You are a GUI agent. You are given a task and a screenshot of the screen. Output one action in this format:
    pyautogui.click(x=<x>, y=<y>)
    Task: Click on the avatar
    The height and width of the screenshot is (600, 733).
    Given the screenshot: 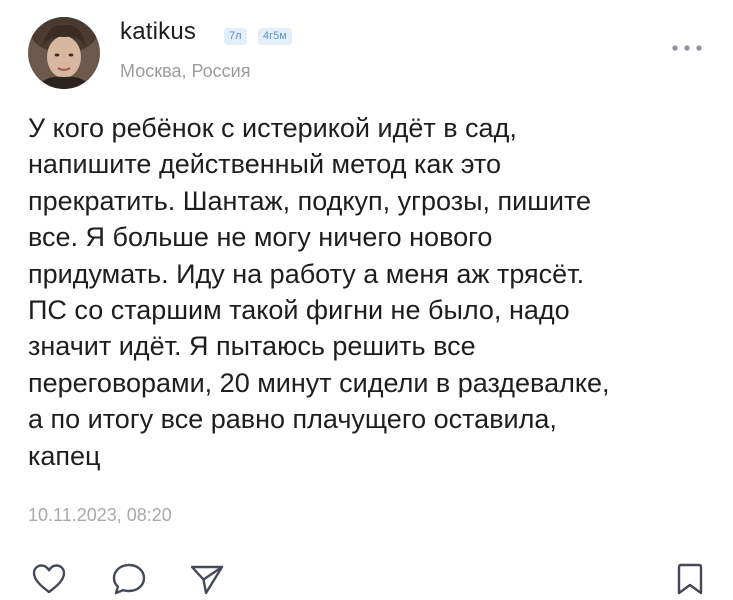 What is the action you would take?
    pyautogui.click(x=64, y=53)
    